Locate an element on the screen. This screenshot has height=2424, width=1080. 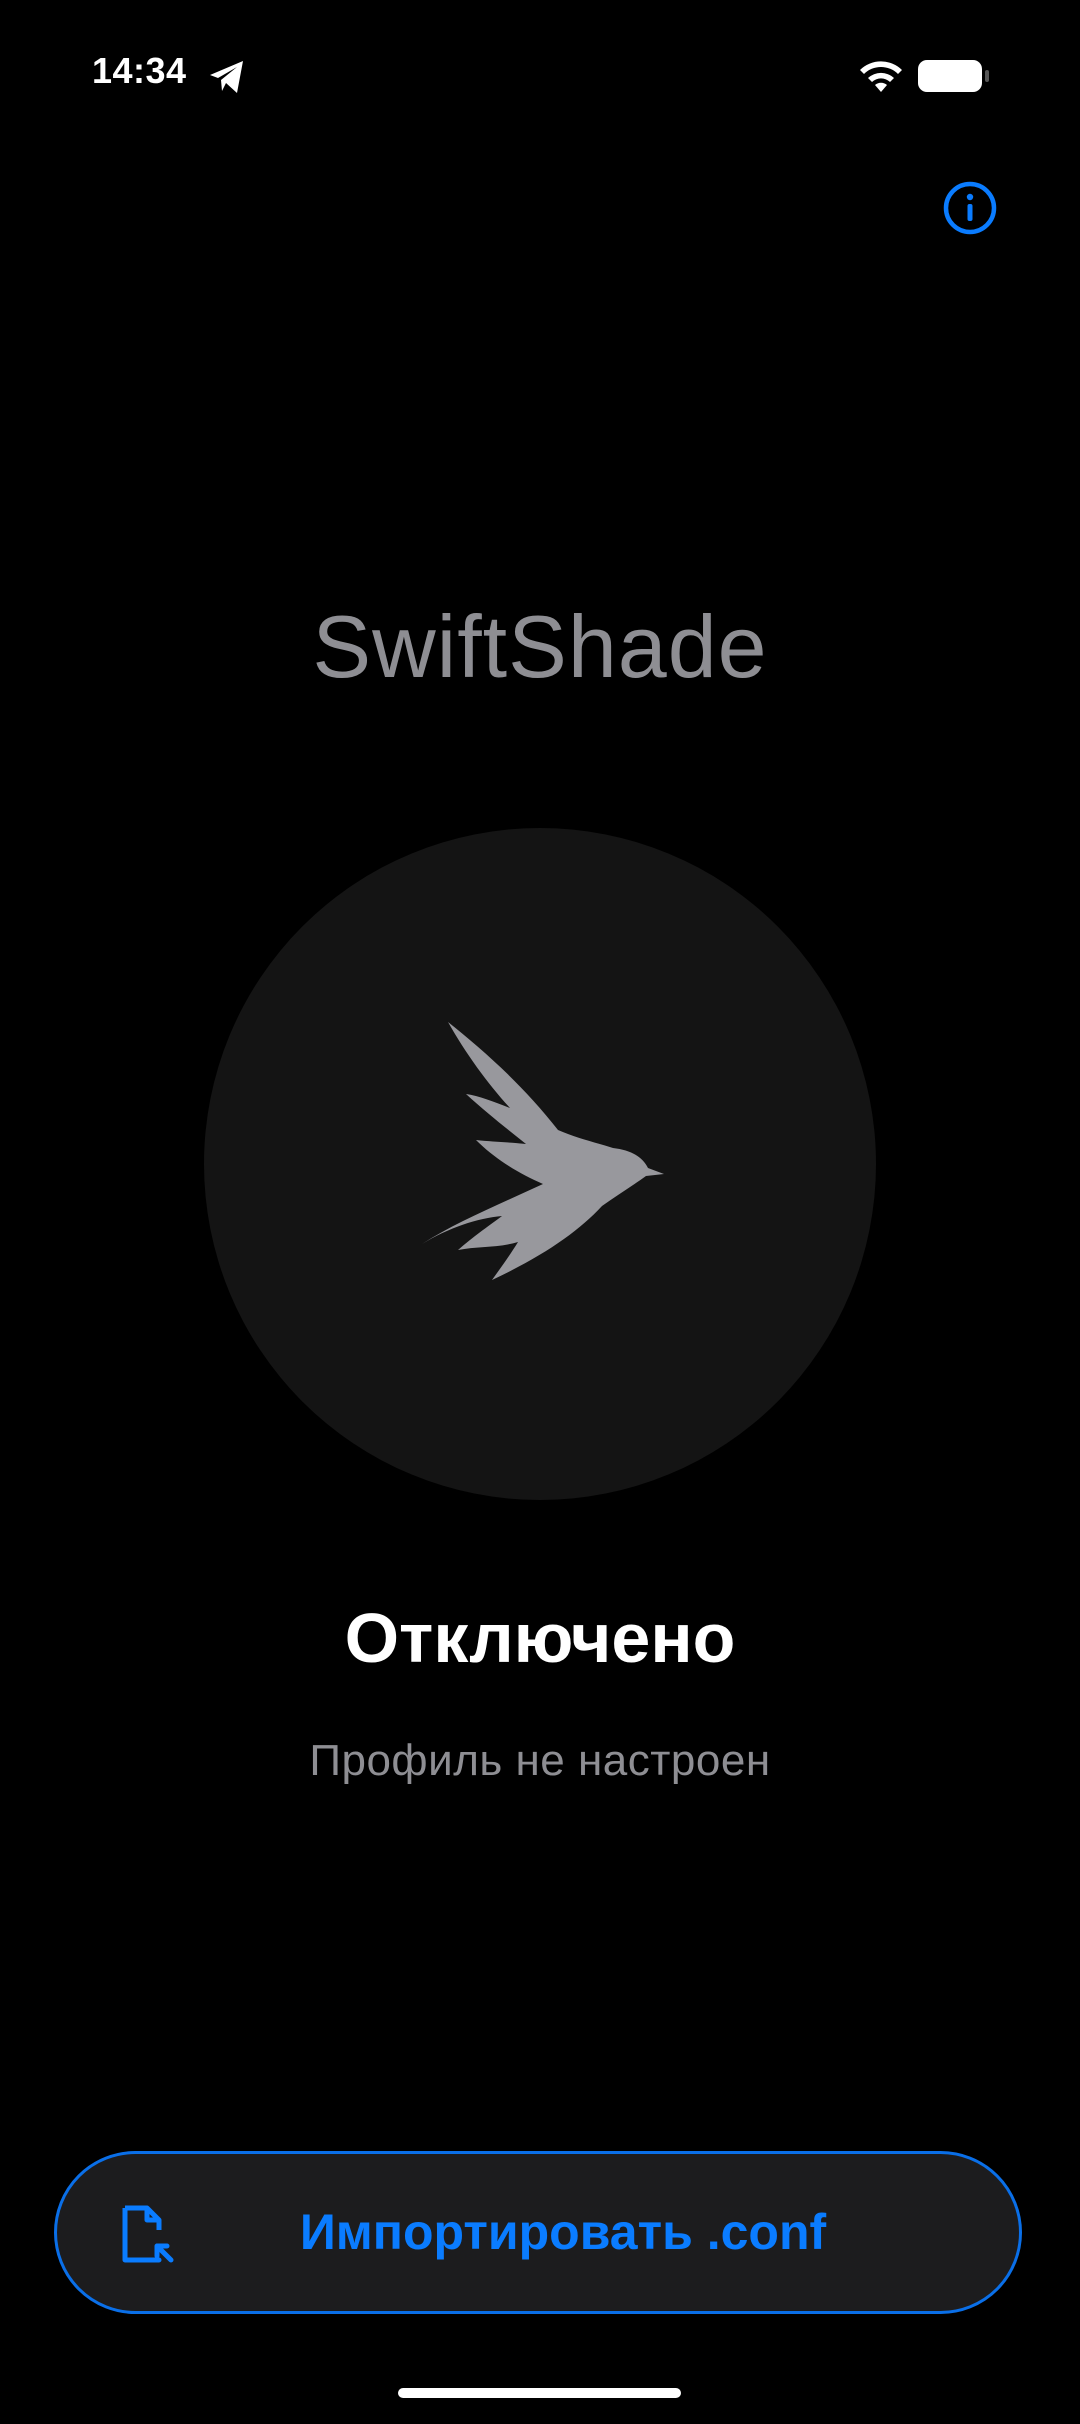
import-conf-button: Импортировать .conf is located at coordinates (538, 2232).